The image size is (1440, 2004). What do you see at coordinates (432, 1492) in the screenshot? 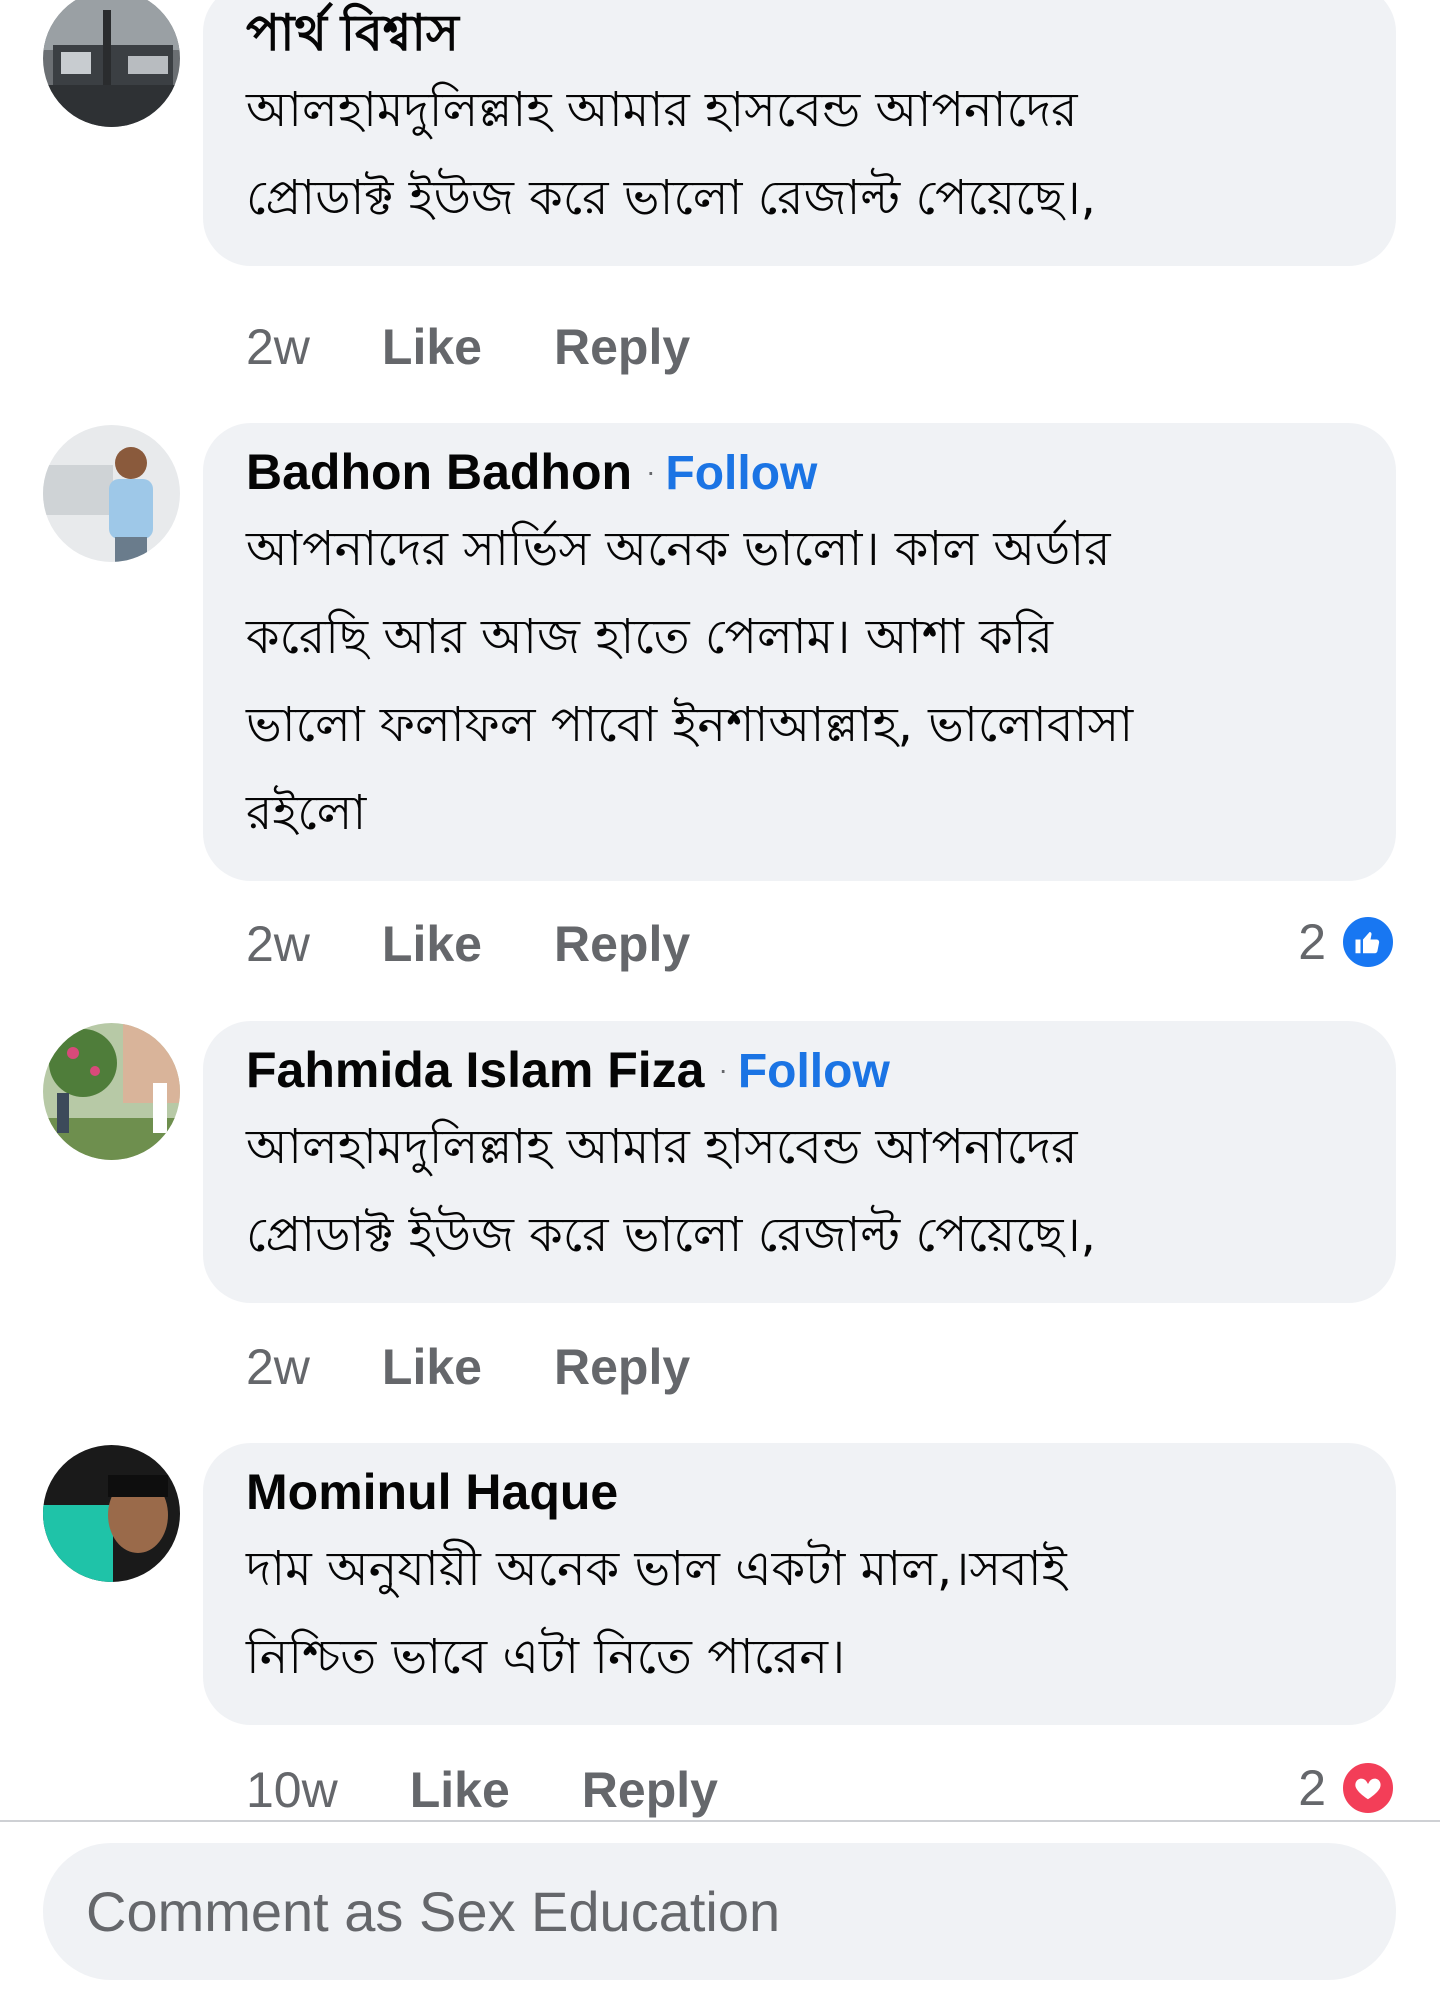
I see `comment-author: Mominul Haque` at bounding box center [432, 1492].